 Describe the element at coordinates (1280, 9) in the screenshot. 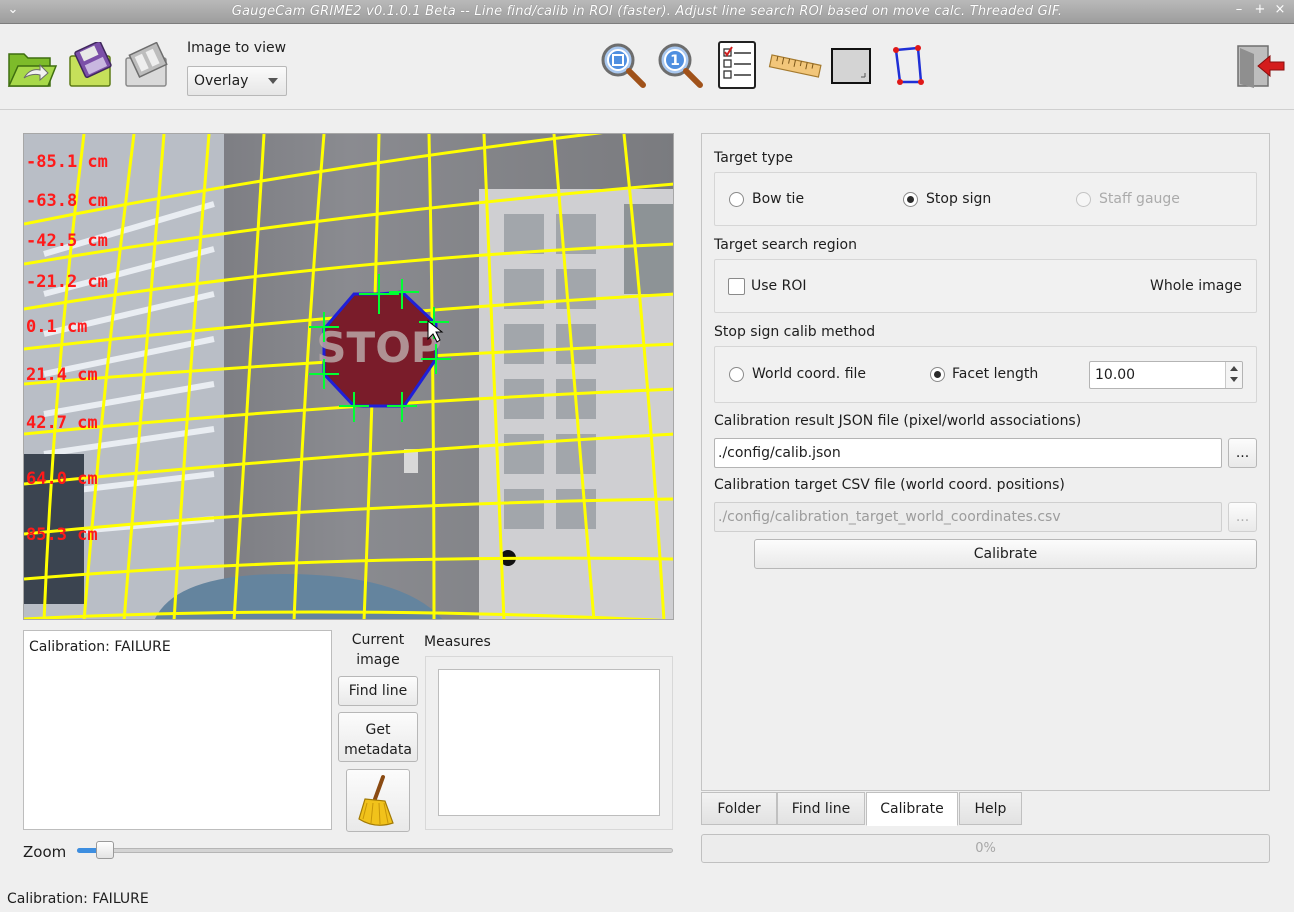

I see `close-icon: ×` at that location.